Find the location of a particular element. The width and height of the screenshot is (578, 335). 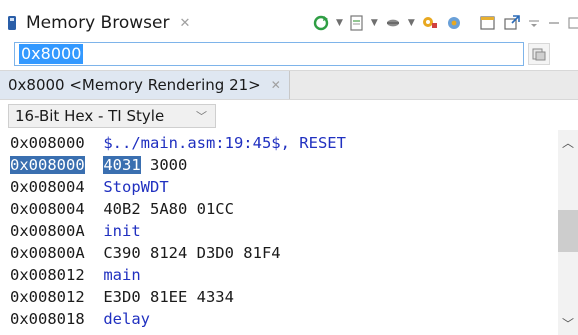

refresh-dropdown-icon: ▼ is located at coordinates (339, 23).